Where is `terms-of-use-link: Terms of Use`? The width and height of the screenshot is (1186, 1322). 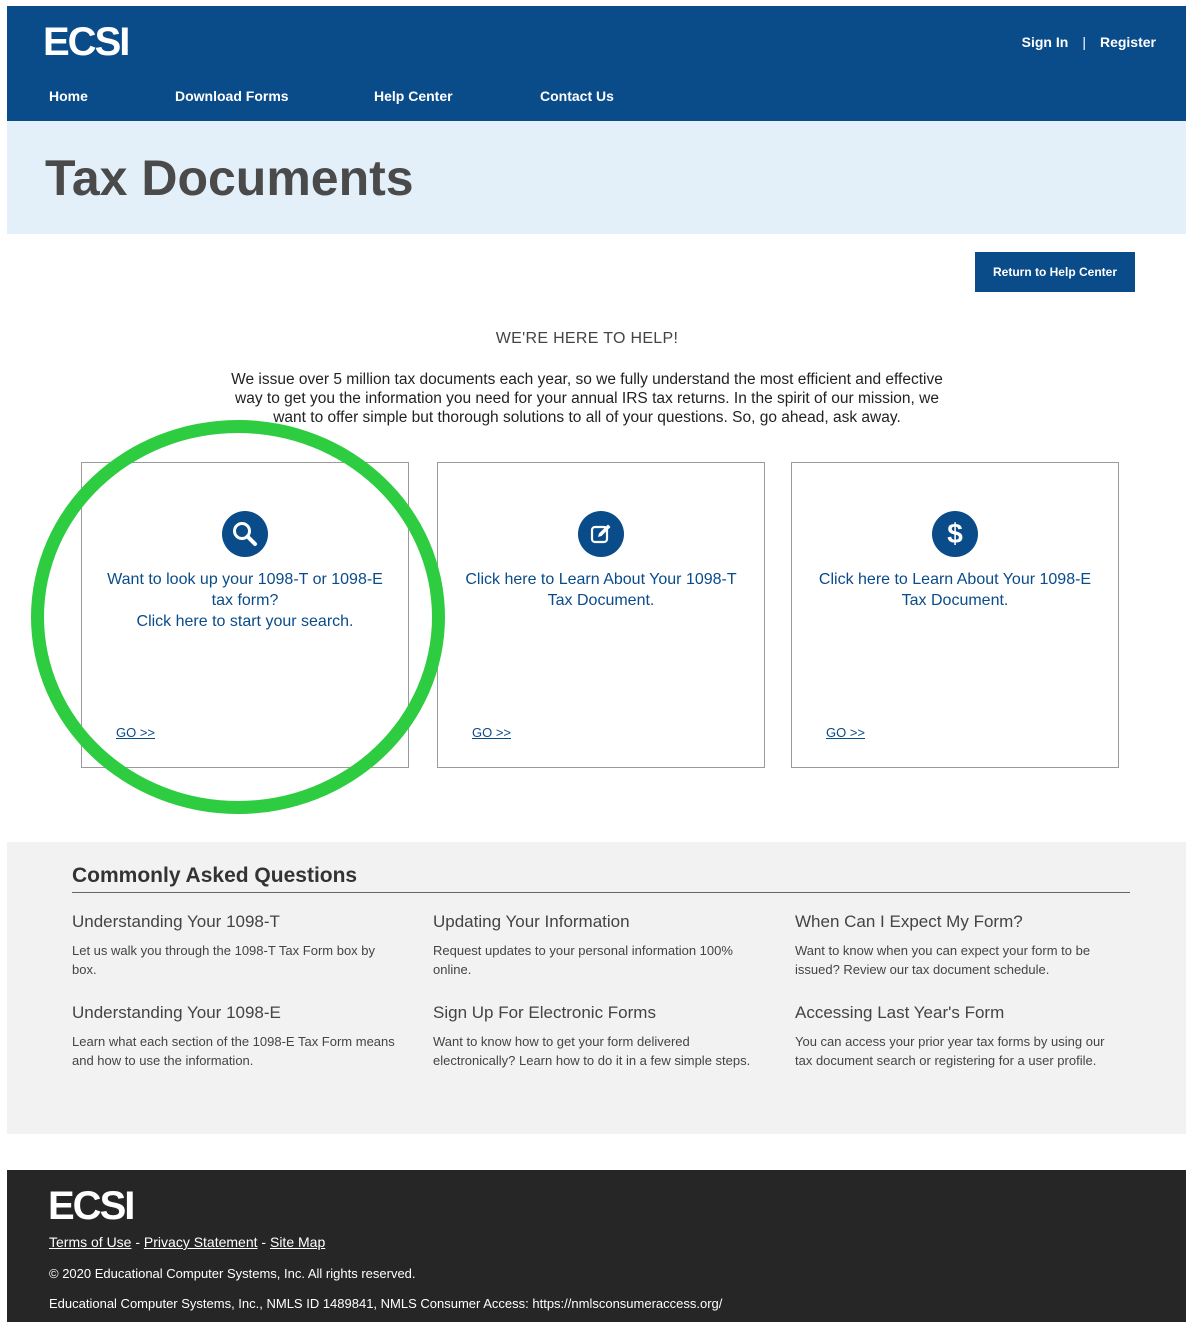 terms-of-use-link: Terms of Use is located at coordinates (90, 1242).